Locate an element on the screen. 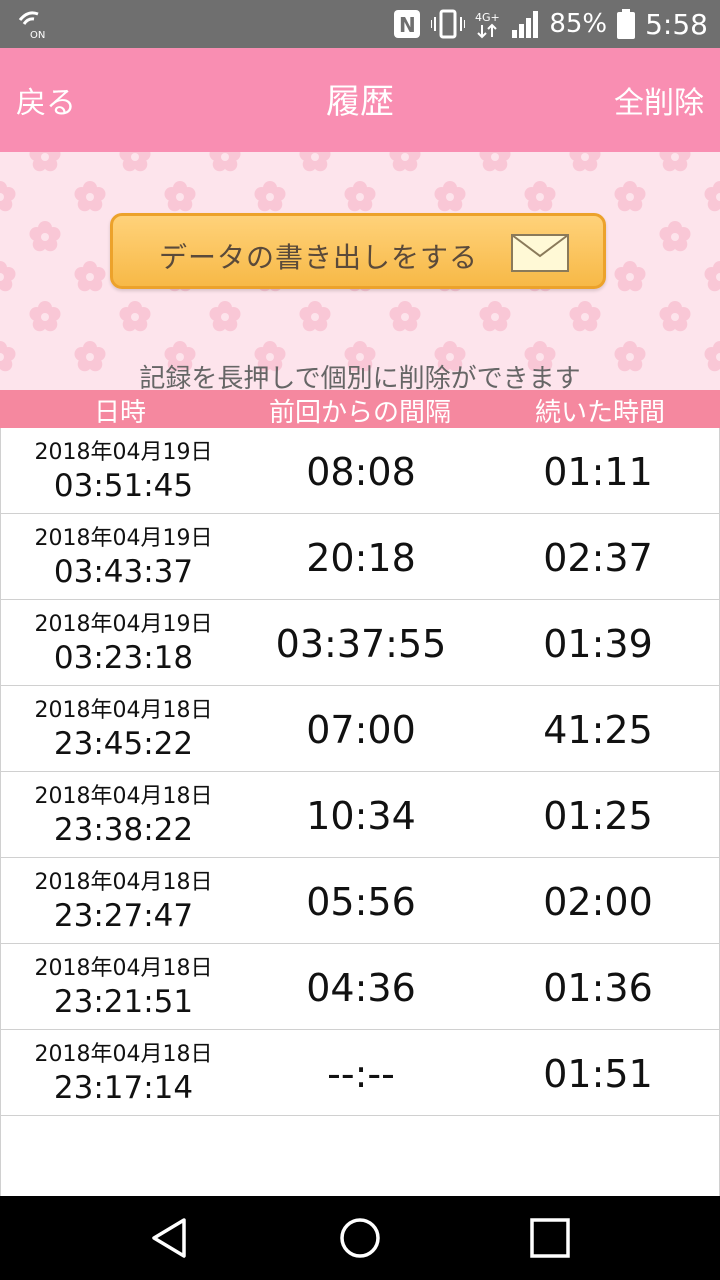  row-interval: 10:34 is located at coordinates (361, 816).